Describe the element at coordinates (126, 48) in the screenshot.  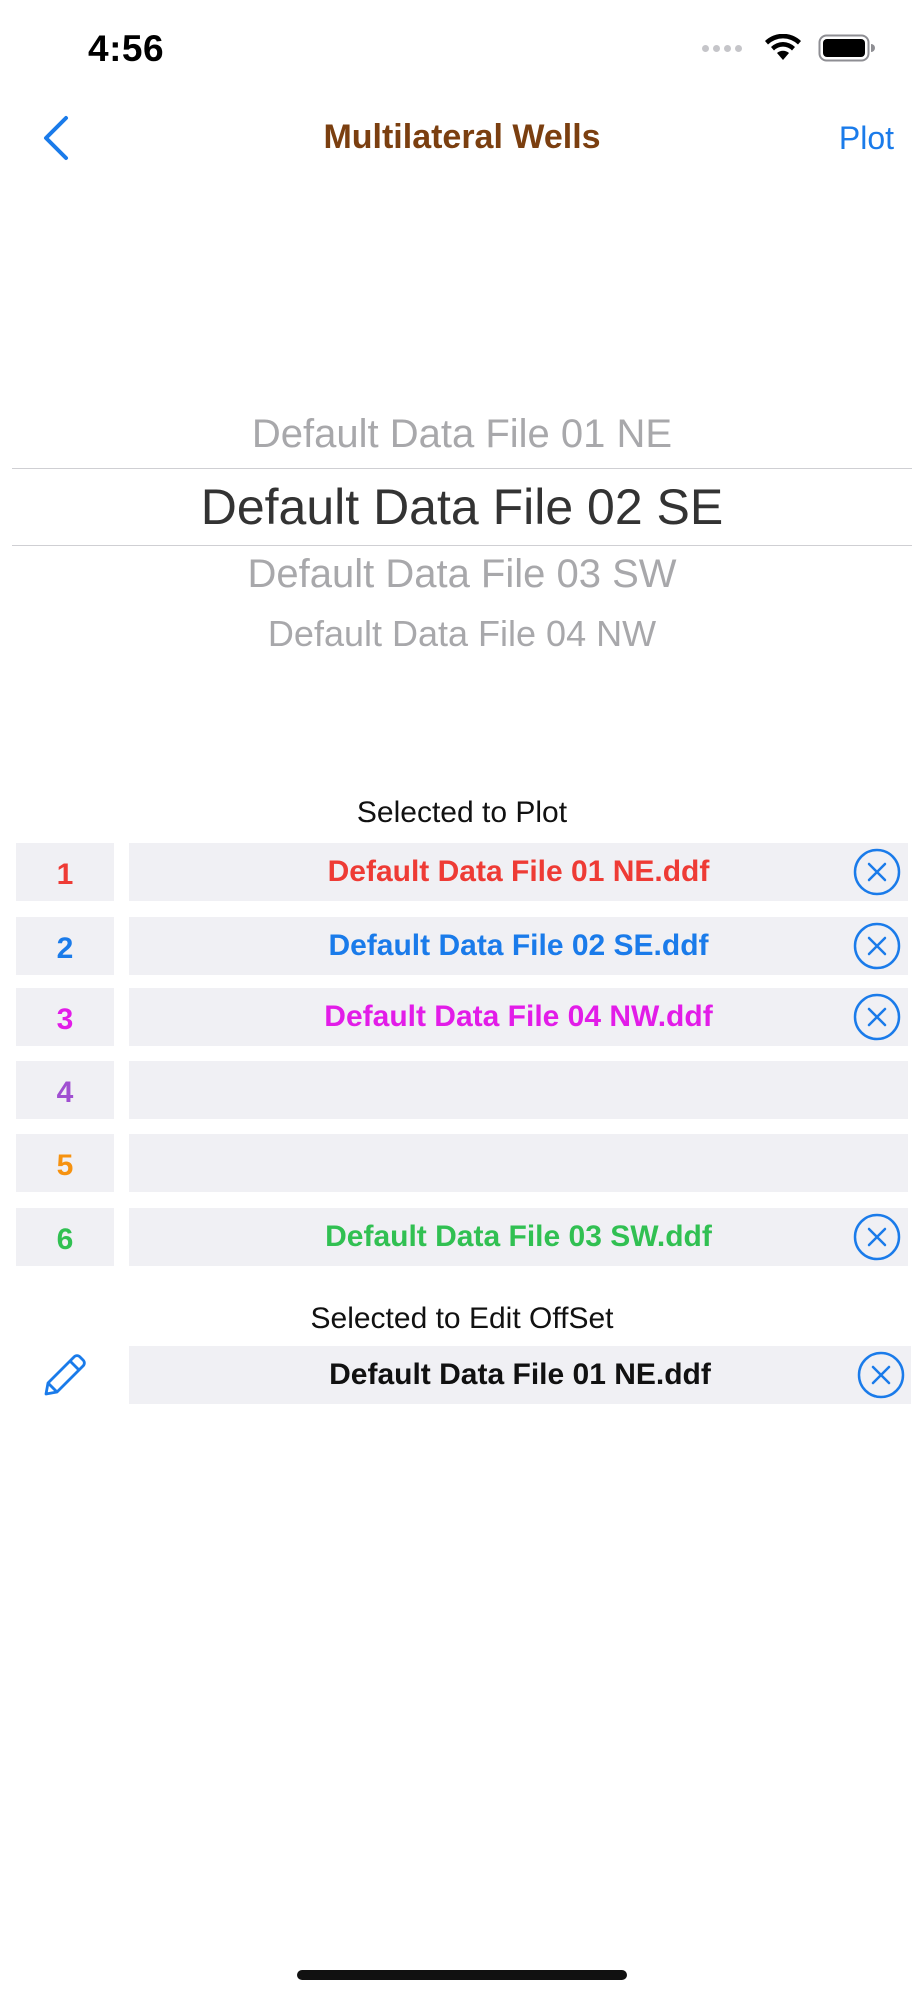
I see `status-time: 4:56` at that location.